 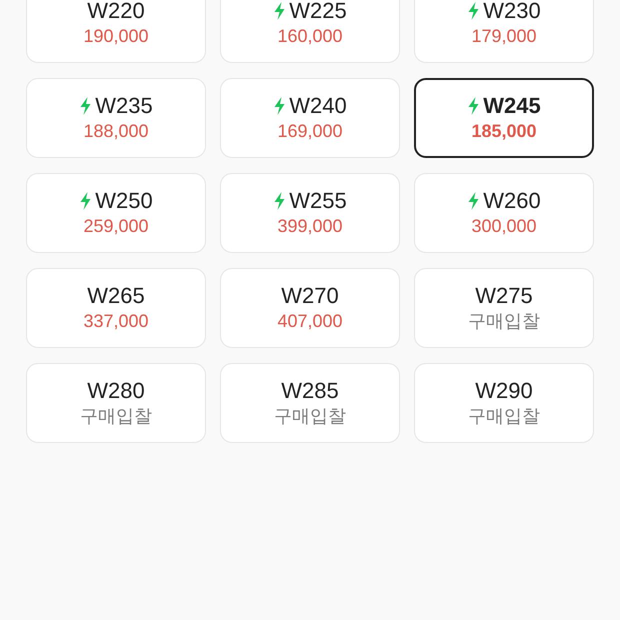 What do you see at coordinates (318, 201) in the screenshot?
I see `size-label: W255` at bounding box center [318, 201].